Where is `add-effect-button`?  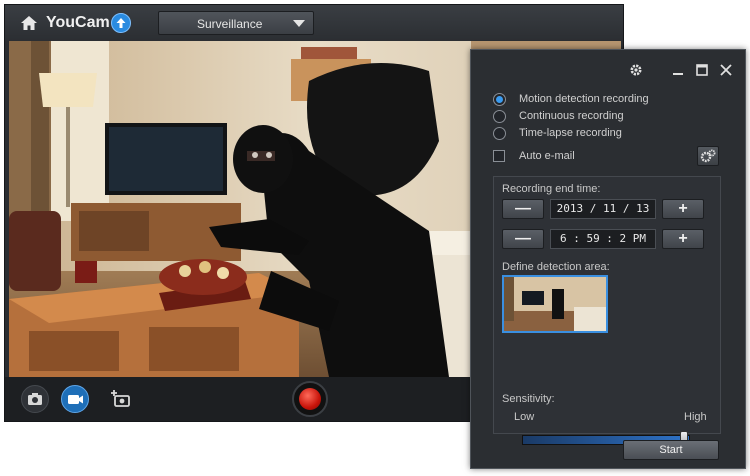 add-effect-button is located at coordinates (121, 399).